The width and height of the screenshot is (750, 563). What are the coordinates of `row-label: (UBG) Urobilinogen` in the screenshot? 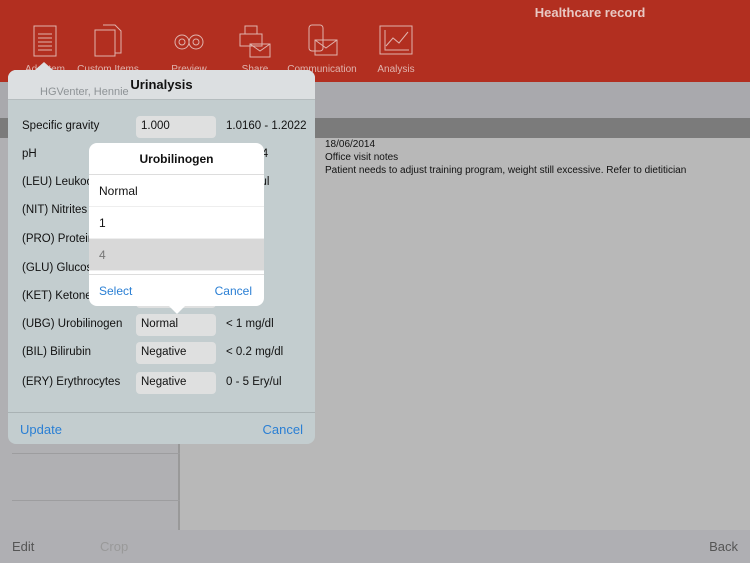 It's located at (72, 324).